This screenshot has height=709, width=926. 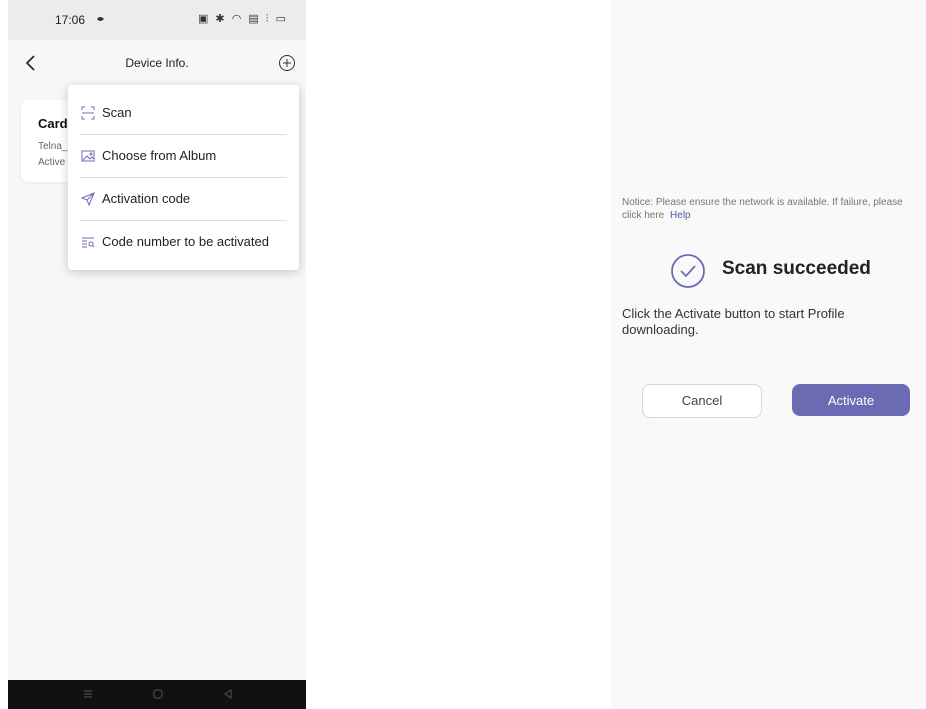 What do you see at coordinates (688, 271) in the screenshot?
I see `check-circle-icon` at bounding box center [688, 271].